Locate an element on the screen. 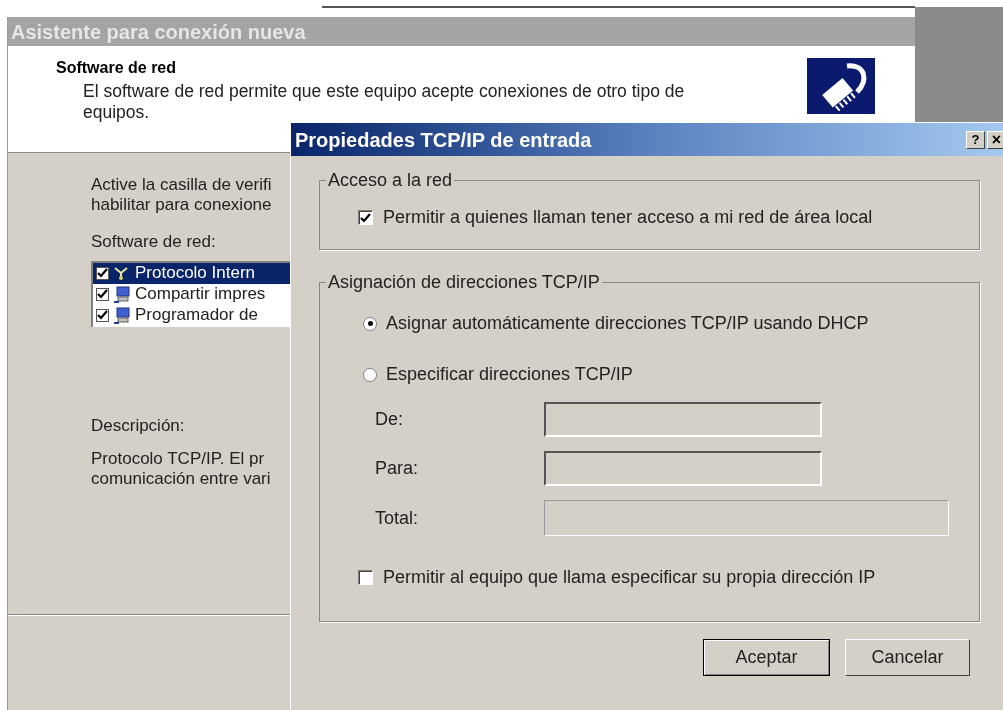 Image resolution: width=1003 pixels, height=710 pixels. header-text: El software de red permite que este equipo acepte conexiones de otro tipo de equipos. is located at coordinates (384, 102).